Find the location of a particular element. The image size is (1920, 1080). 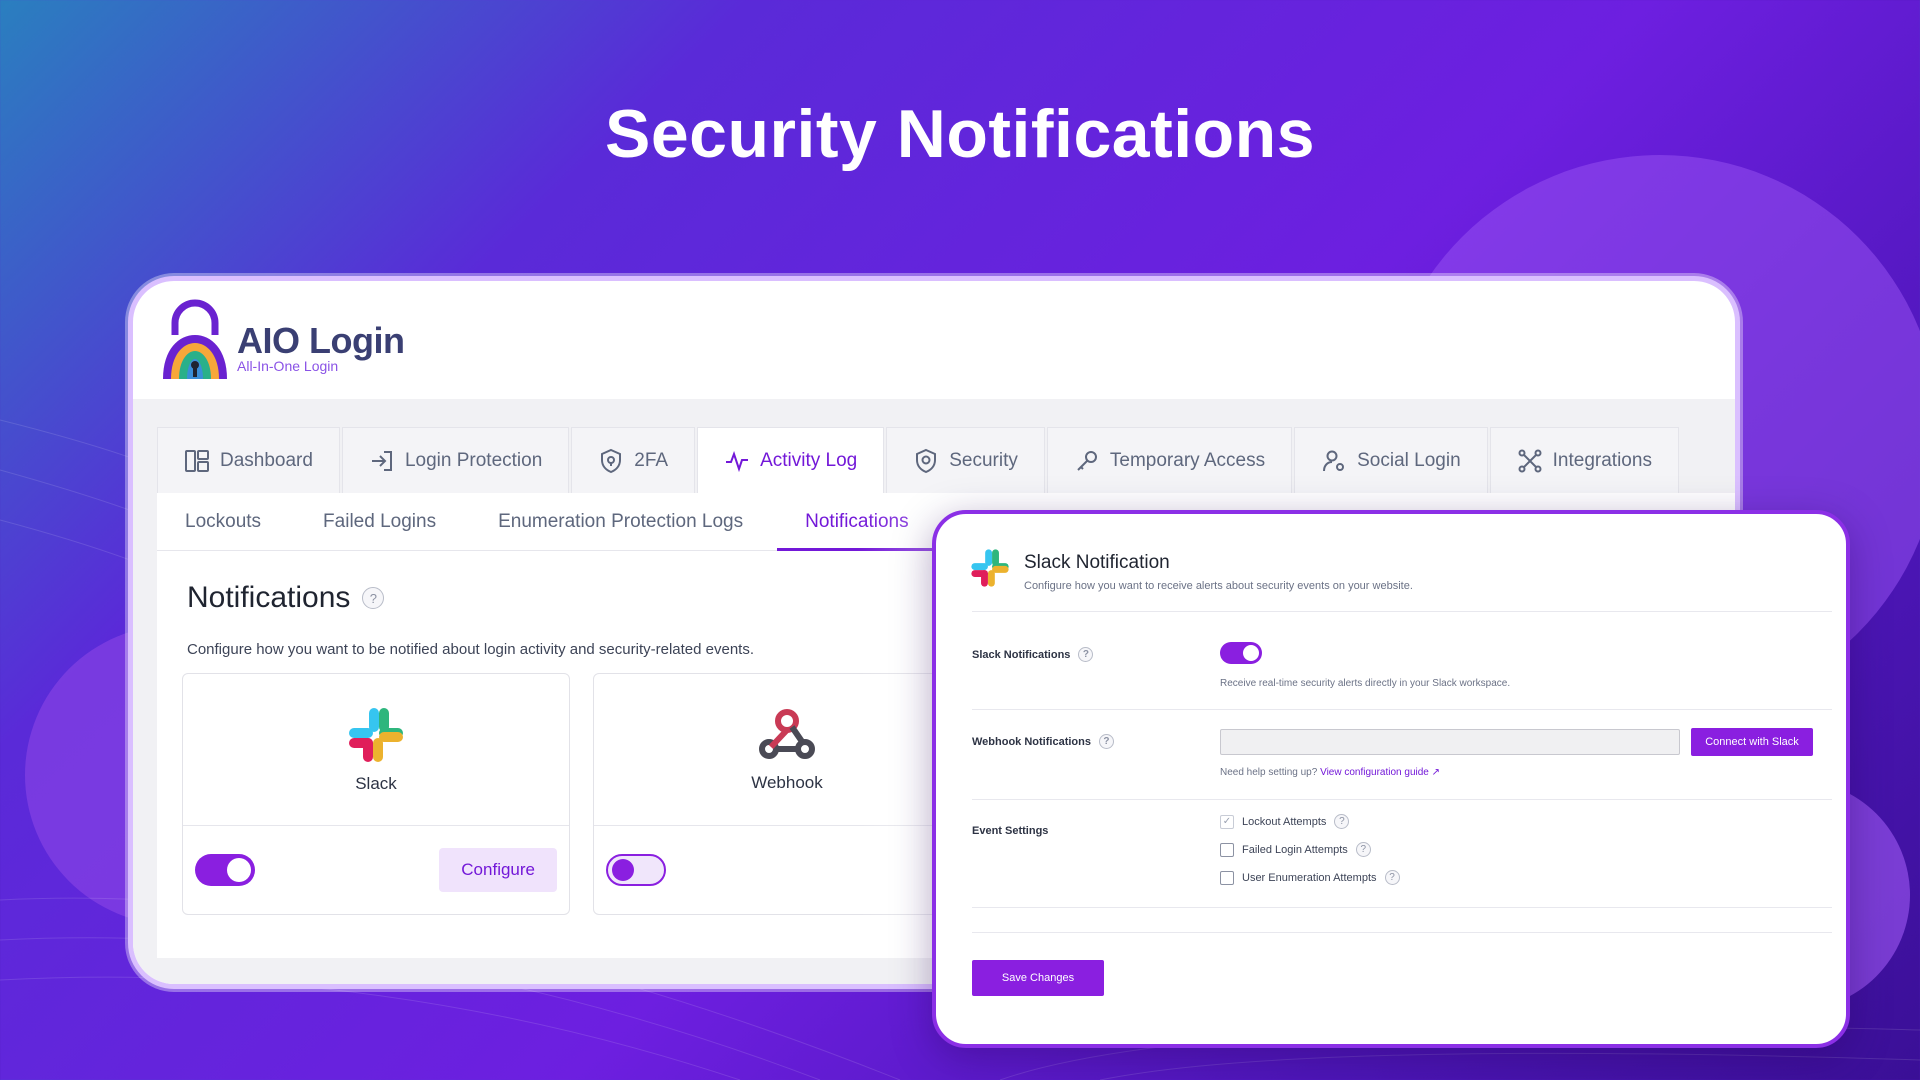

label-text: Slack Notifications is located at coordinates (1021, 654).